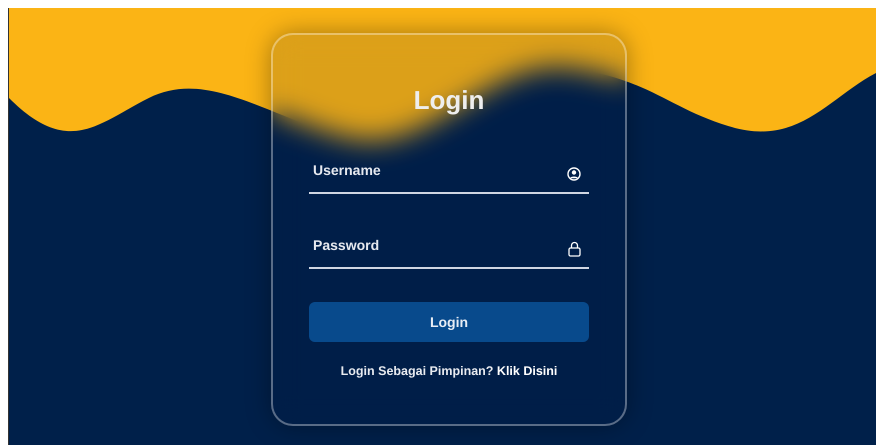  I want to click on lock-icon, so click(574, 248).